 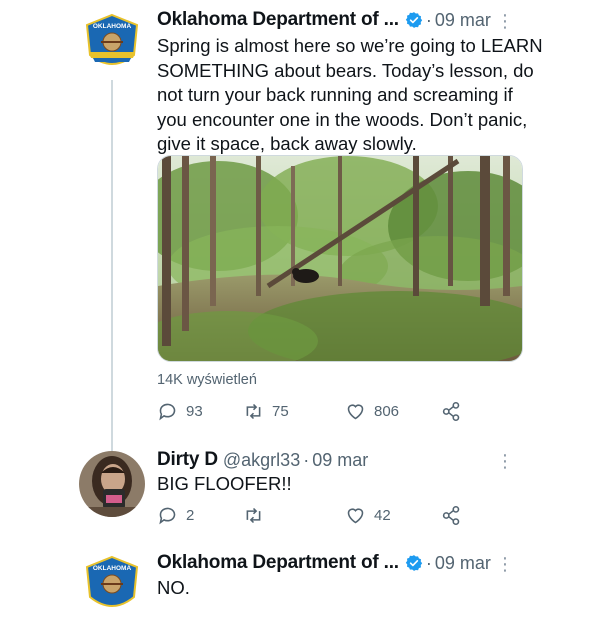 I want to click on view-count: 14K wyświetleń, so click(x=207, y=380).